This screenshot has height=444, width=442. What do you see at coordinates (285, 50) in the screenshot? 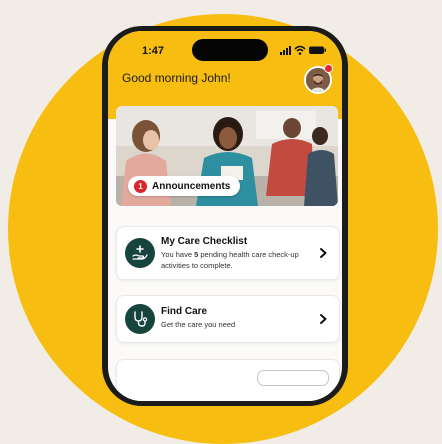
I see `signal-icon` at bounding box center [285, 50].